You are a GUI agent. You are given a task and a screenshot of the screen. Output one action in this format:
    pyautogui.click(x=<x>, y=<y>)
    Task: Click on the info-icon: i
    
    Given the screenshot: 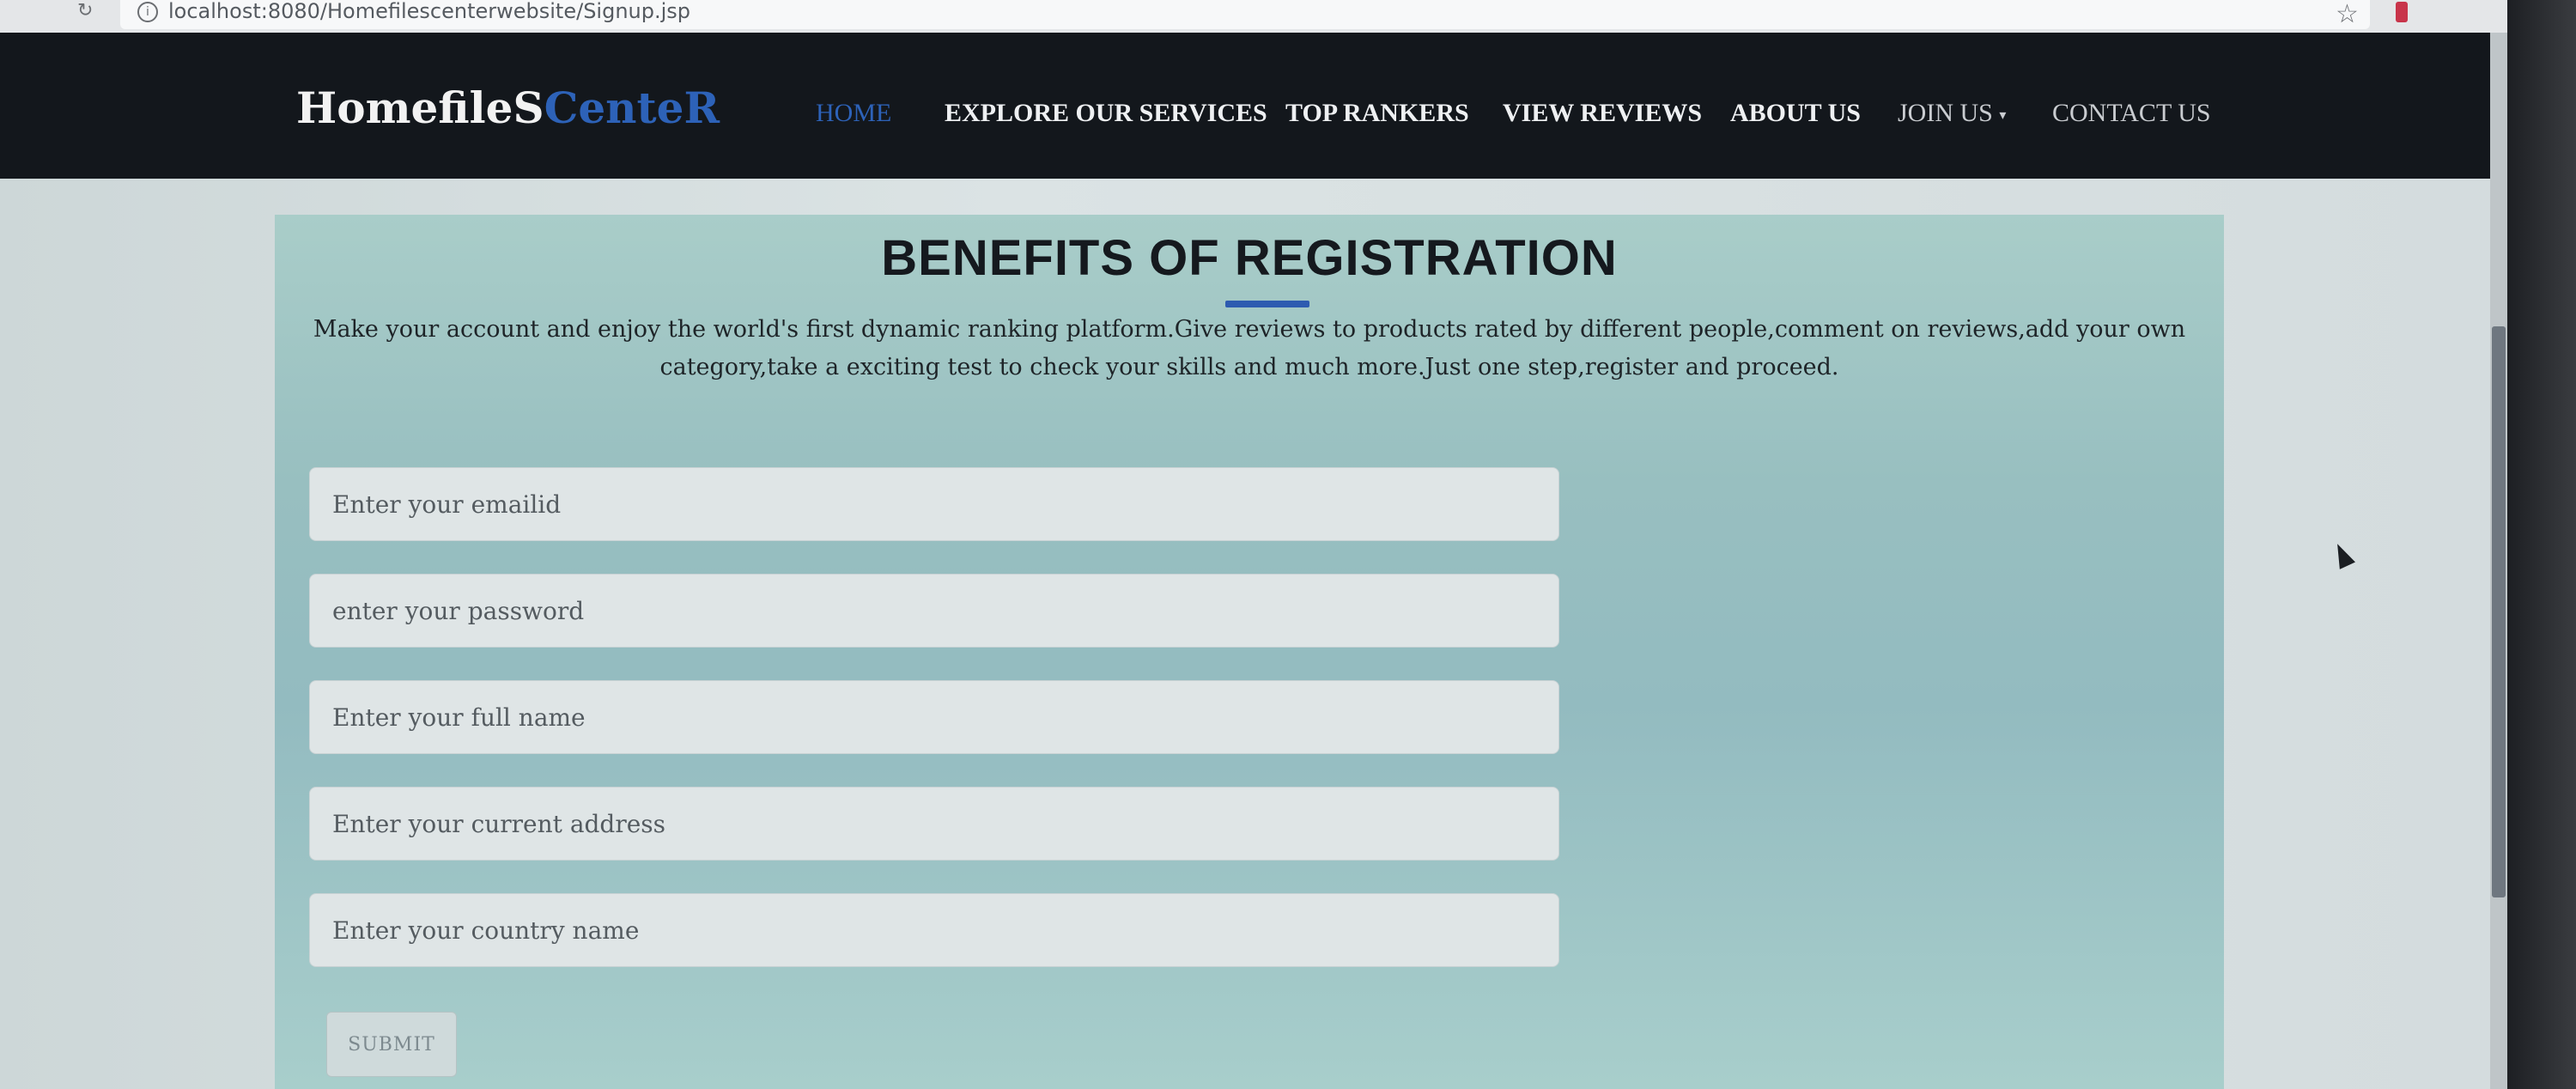 What is the action you would take?
    pyautogui.click(x=148, y=12)
    